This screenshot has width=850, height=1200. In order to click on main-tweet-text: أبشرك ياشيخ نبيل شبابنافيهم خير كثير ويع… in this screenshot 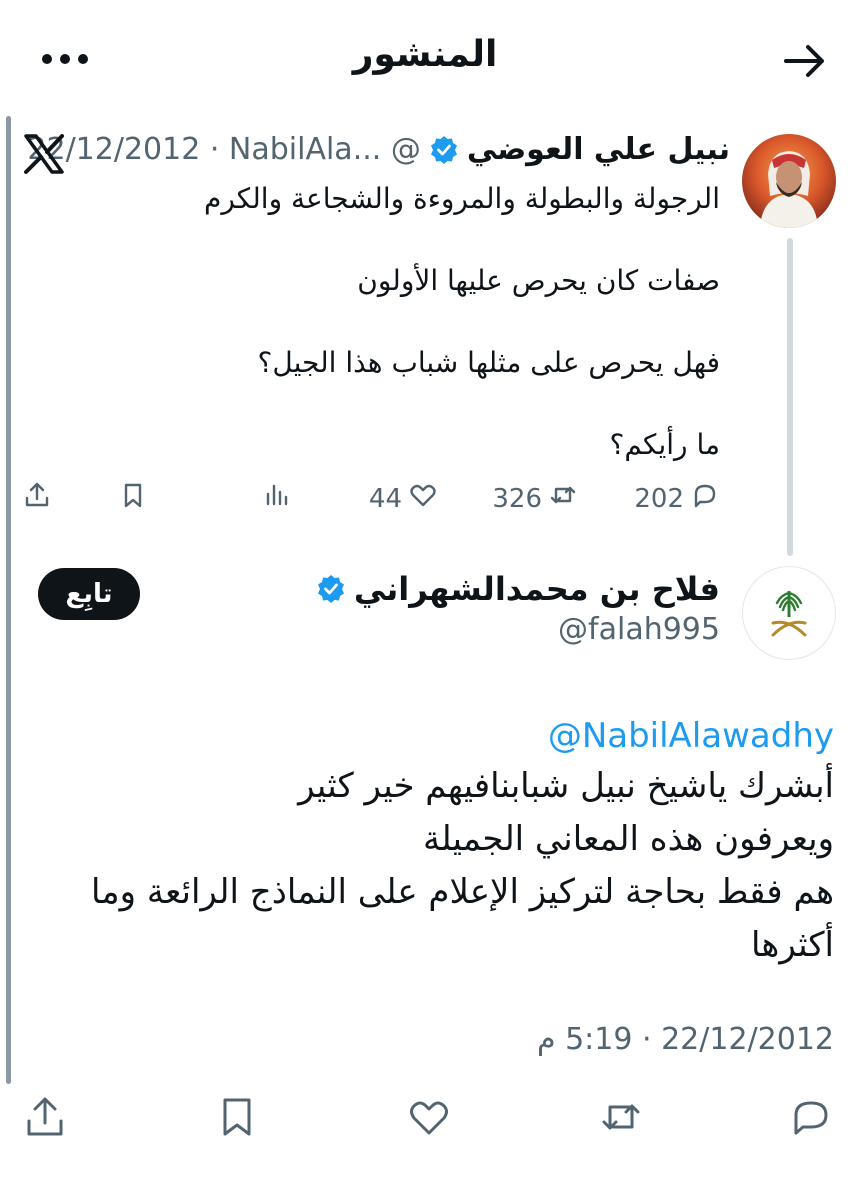, I will do `click(462, 865)`.